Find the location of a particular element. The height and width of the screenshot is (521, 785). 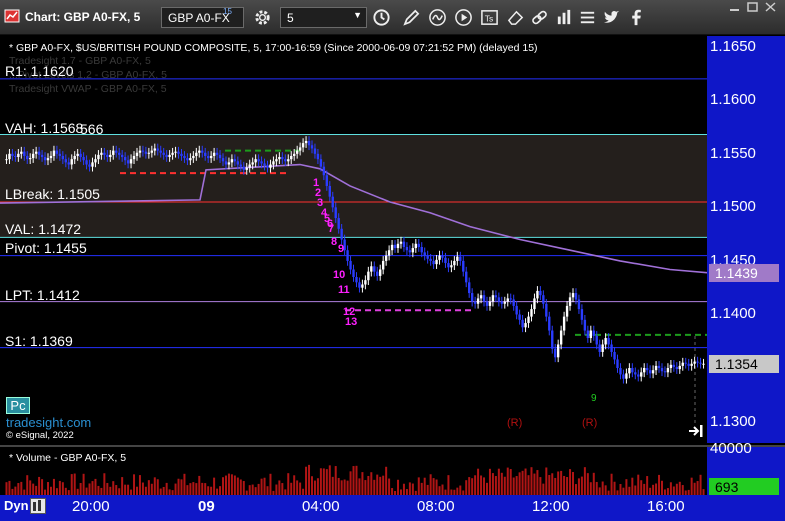

wave-icon is located at coordinates (437, 17).